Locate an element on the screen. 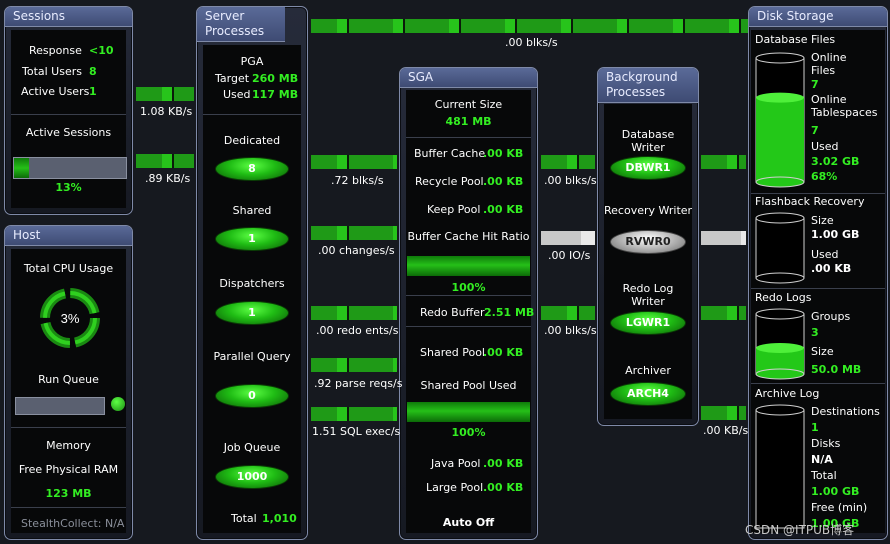  redo-size-value: 50.0 MB is located at coordinates (836, 369).